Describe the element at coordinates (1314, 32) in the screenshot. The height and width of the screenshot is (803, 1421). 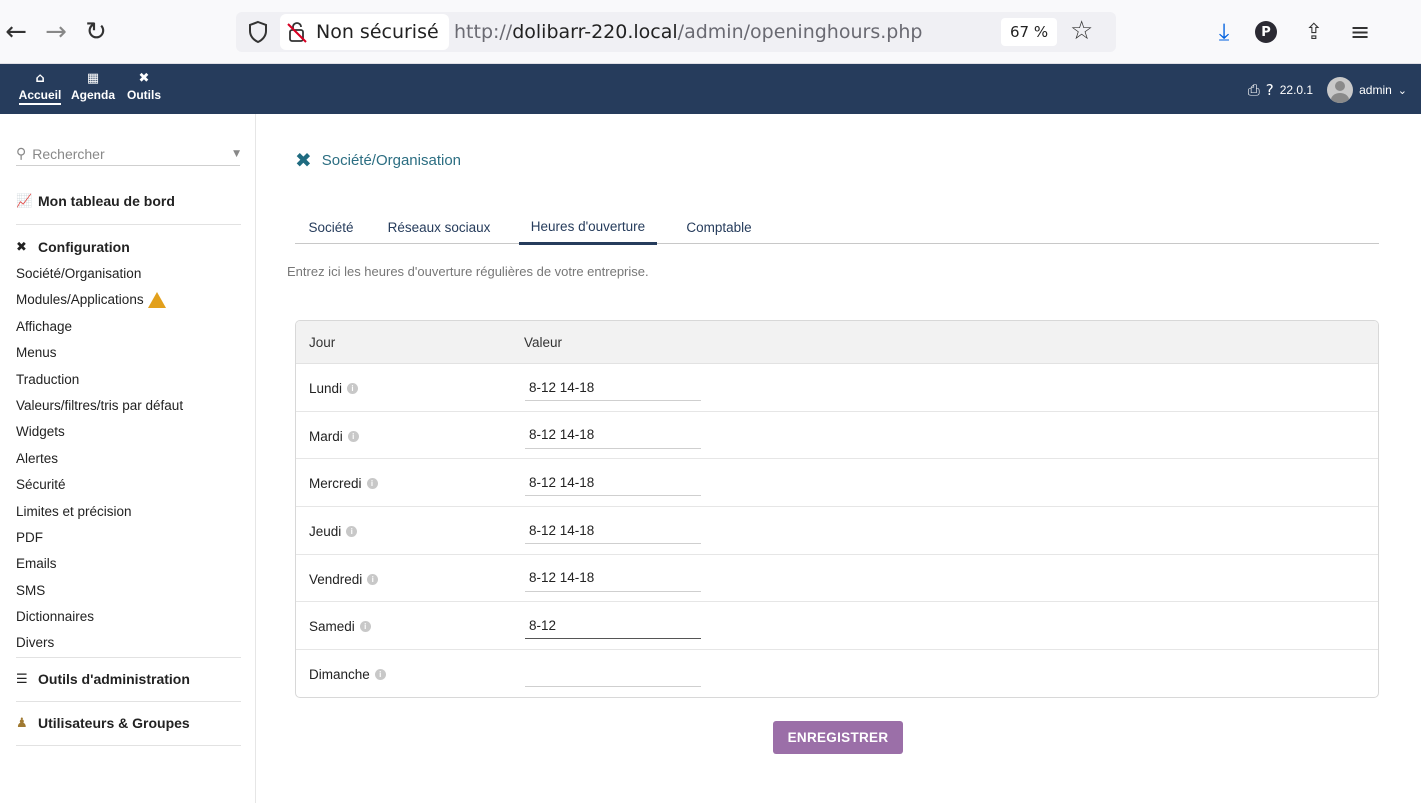
I see `share-icon: ⇪` at that location.